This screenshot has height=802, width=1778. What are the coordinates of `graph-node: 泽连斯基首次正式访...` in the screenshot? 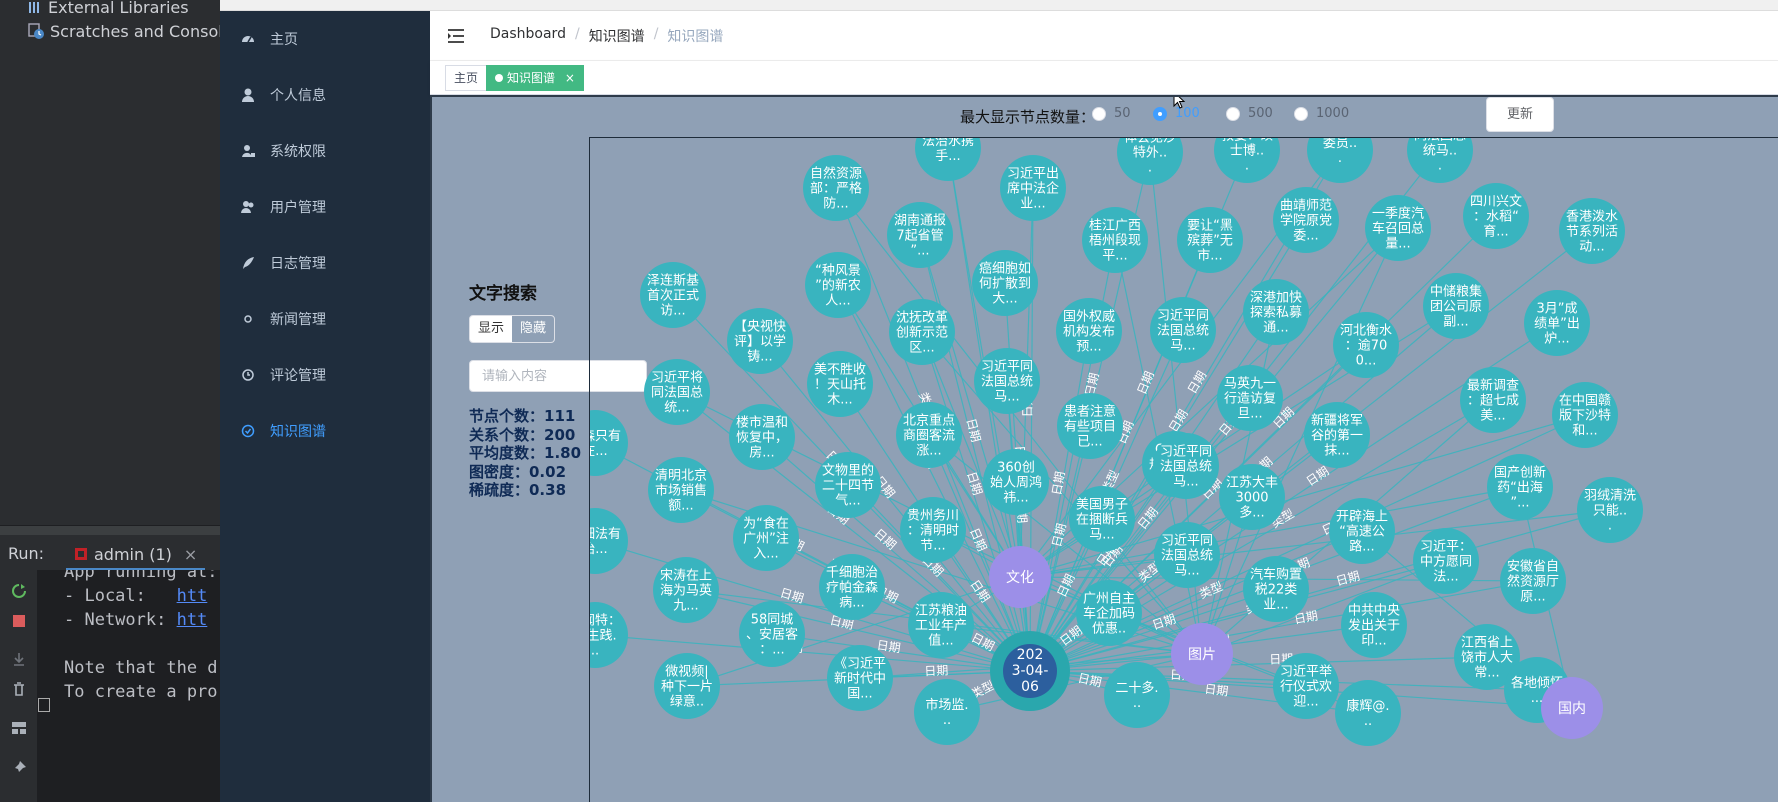 It's located at (673, 295).